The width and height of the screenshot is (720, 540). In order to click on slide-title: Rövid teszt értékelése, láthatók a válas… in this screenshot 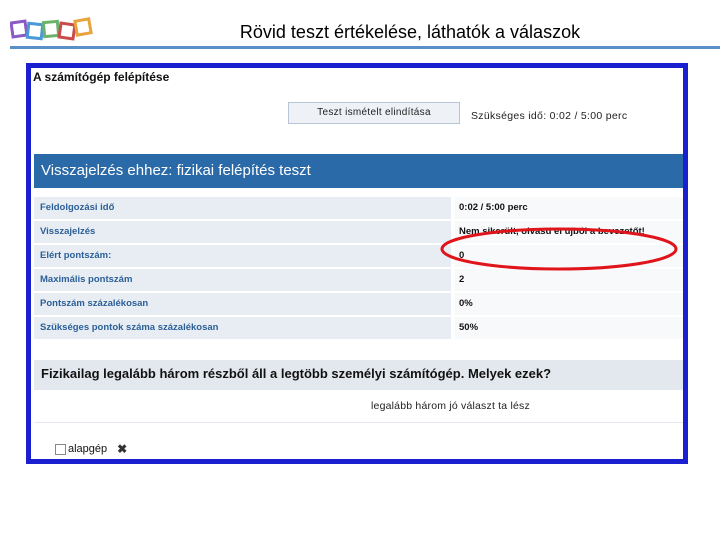, I will do `click(410, 32)`.